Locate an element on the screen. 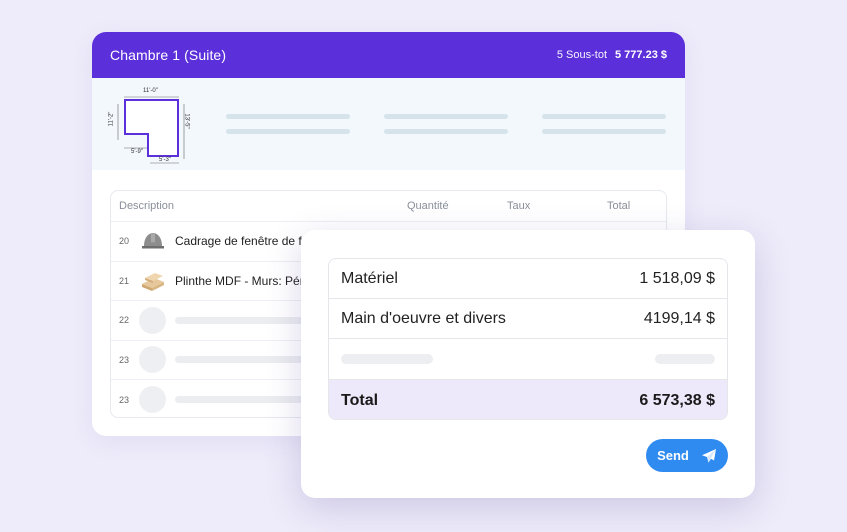  row-number: 20 is located at coordinates (124, 241).